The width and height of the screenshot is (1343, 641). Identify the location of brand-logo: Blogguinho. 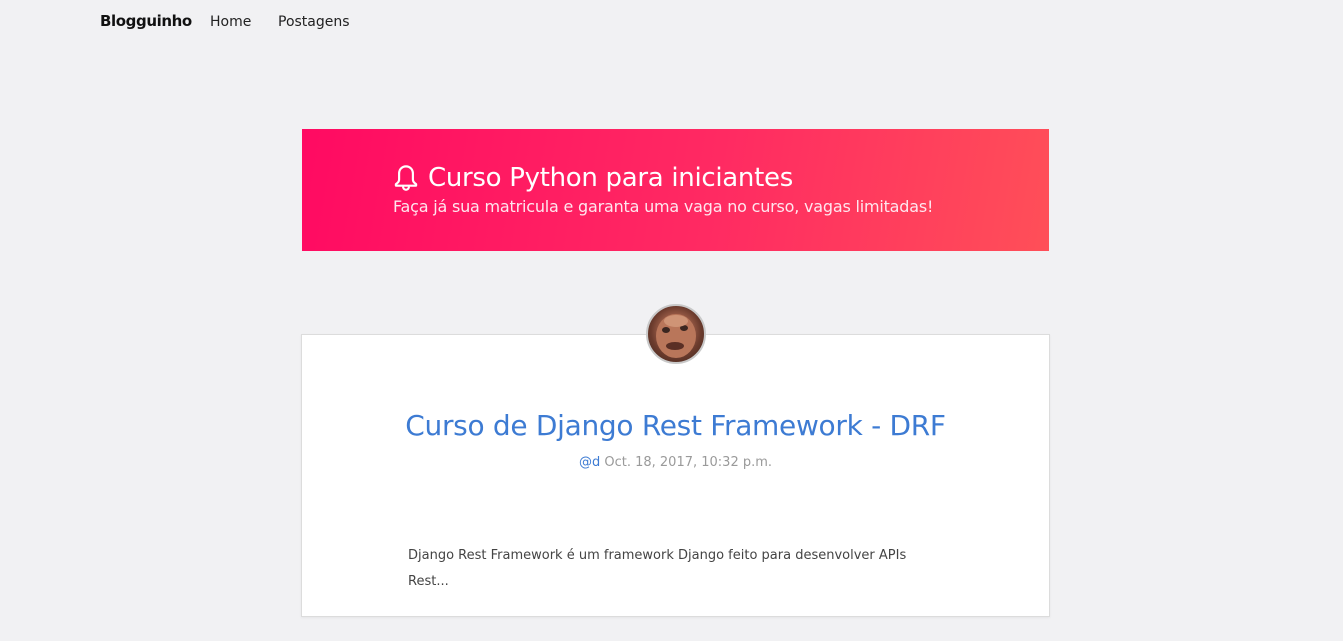
(146, 21).